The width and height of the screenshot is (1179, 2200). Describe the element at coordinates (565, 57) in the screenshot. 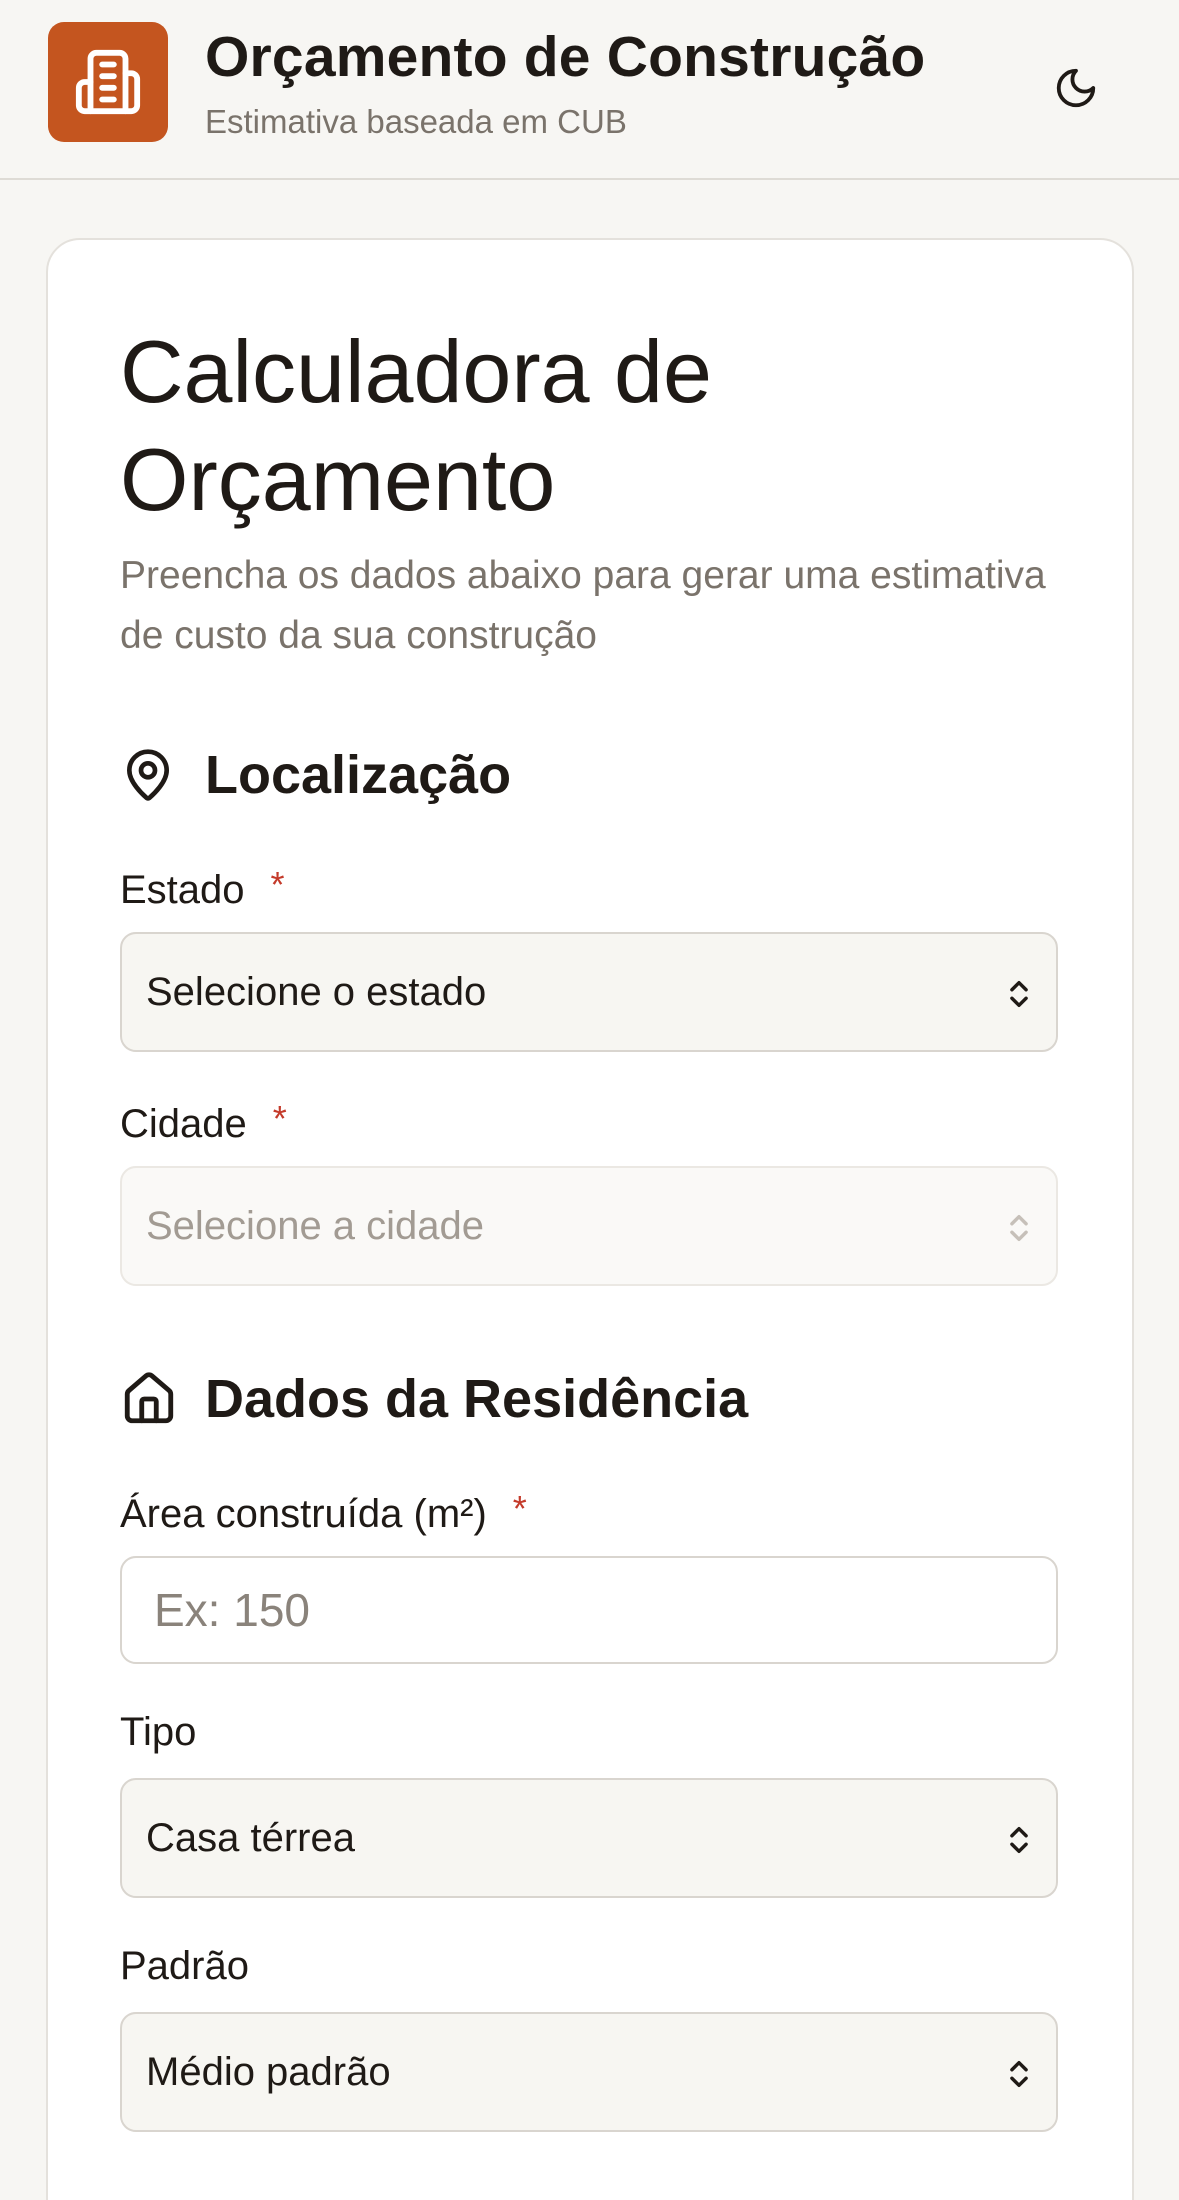

I see `app-title: Orçamento de Construção` at that location.